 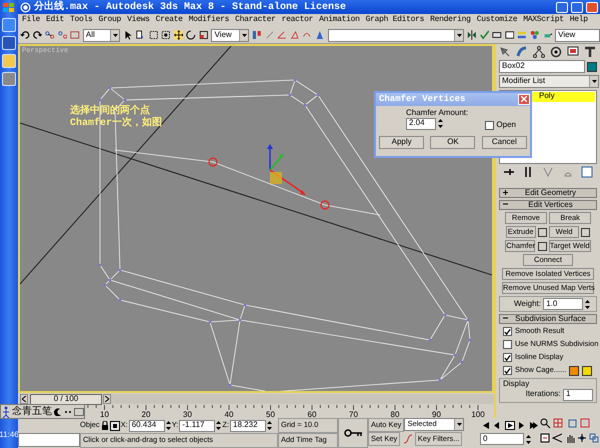 What do you see at coordinates (138, 20) in the screenshot?
I see `menu-item: Views` at bounding box center [138, 20].